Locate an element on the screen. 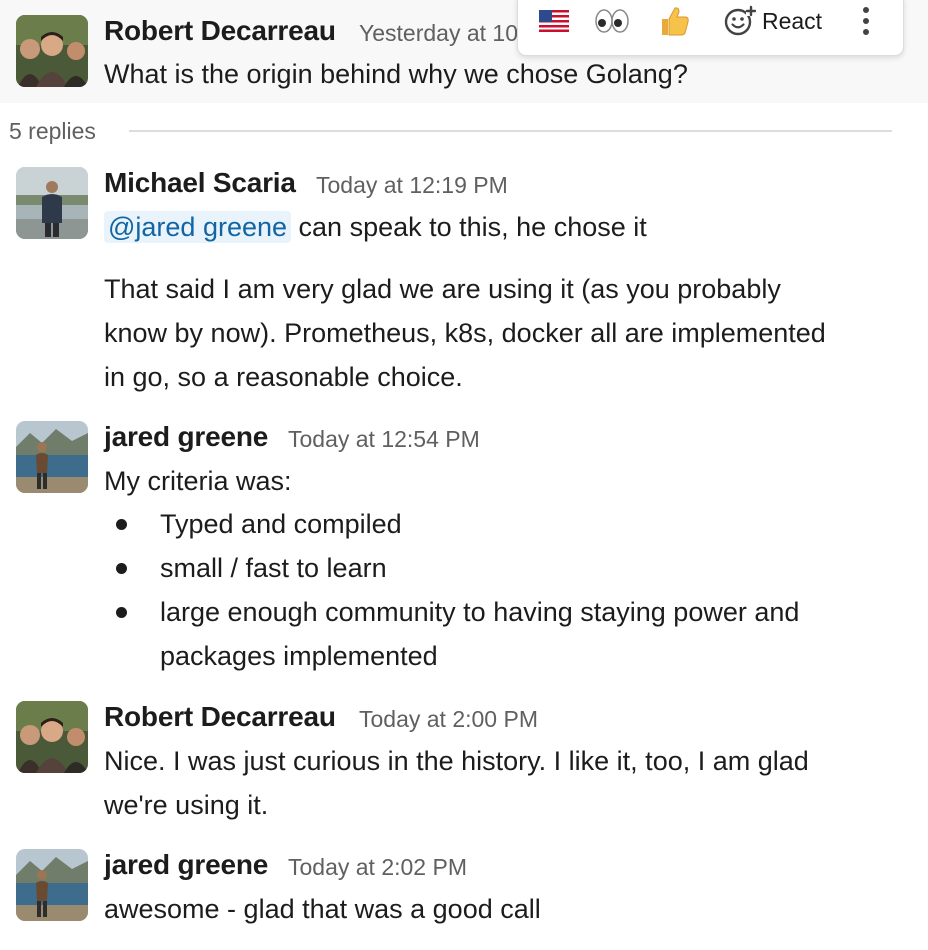 The width and height of the screenshot is (928, 950). message-text: can speak to this, he chose it is located at coordinates (469, 227).